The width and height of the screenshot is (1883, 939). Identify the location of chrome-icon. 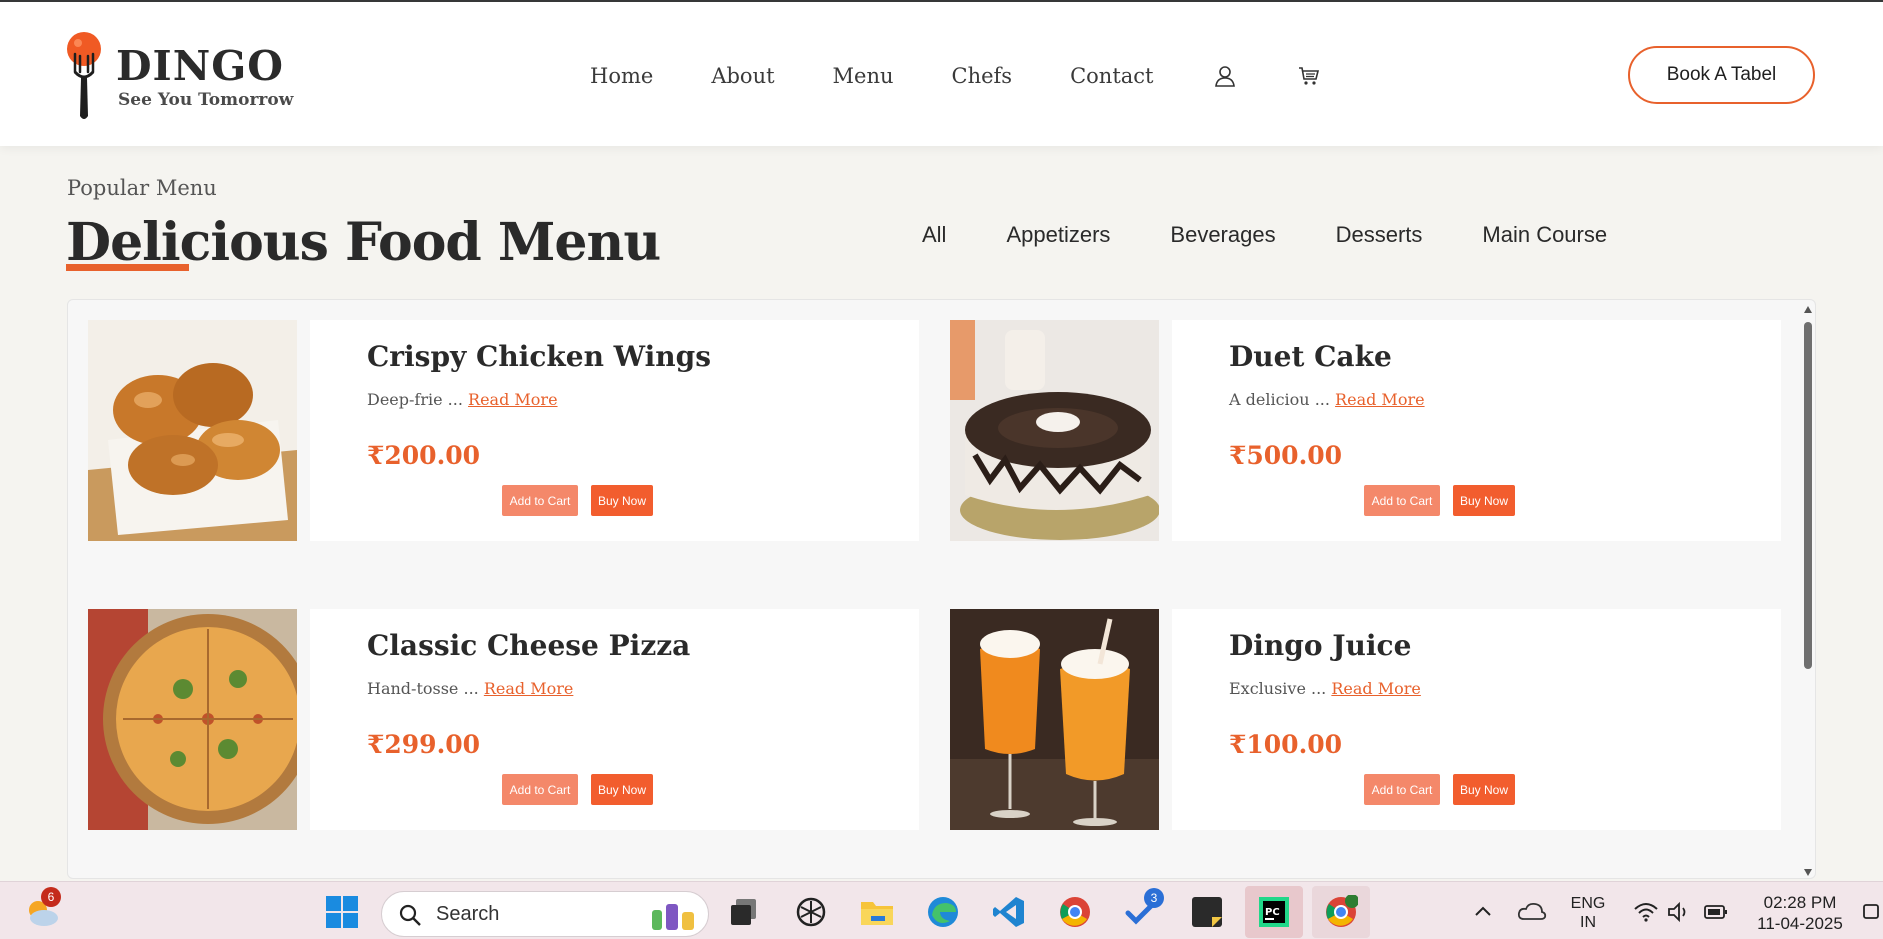
(1075, 912).